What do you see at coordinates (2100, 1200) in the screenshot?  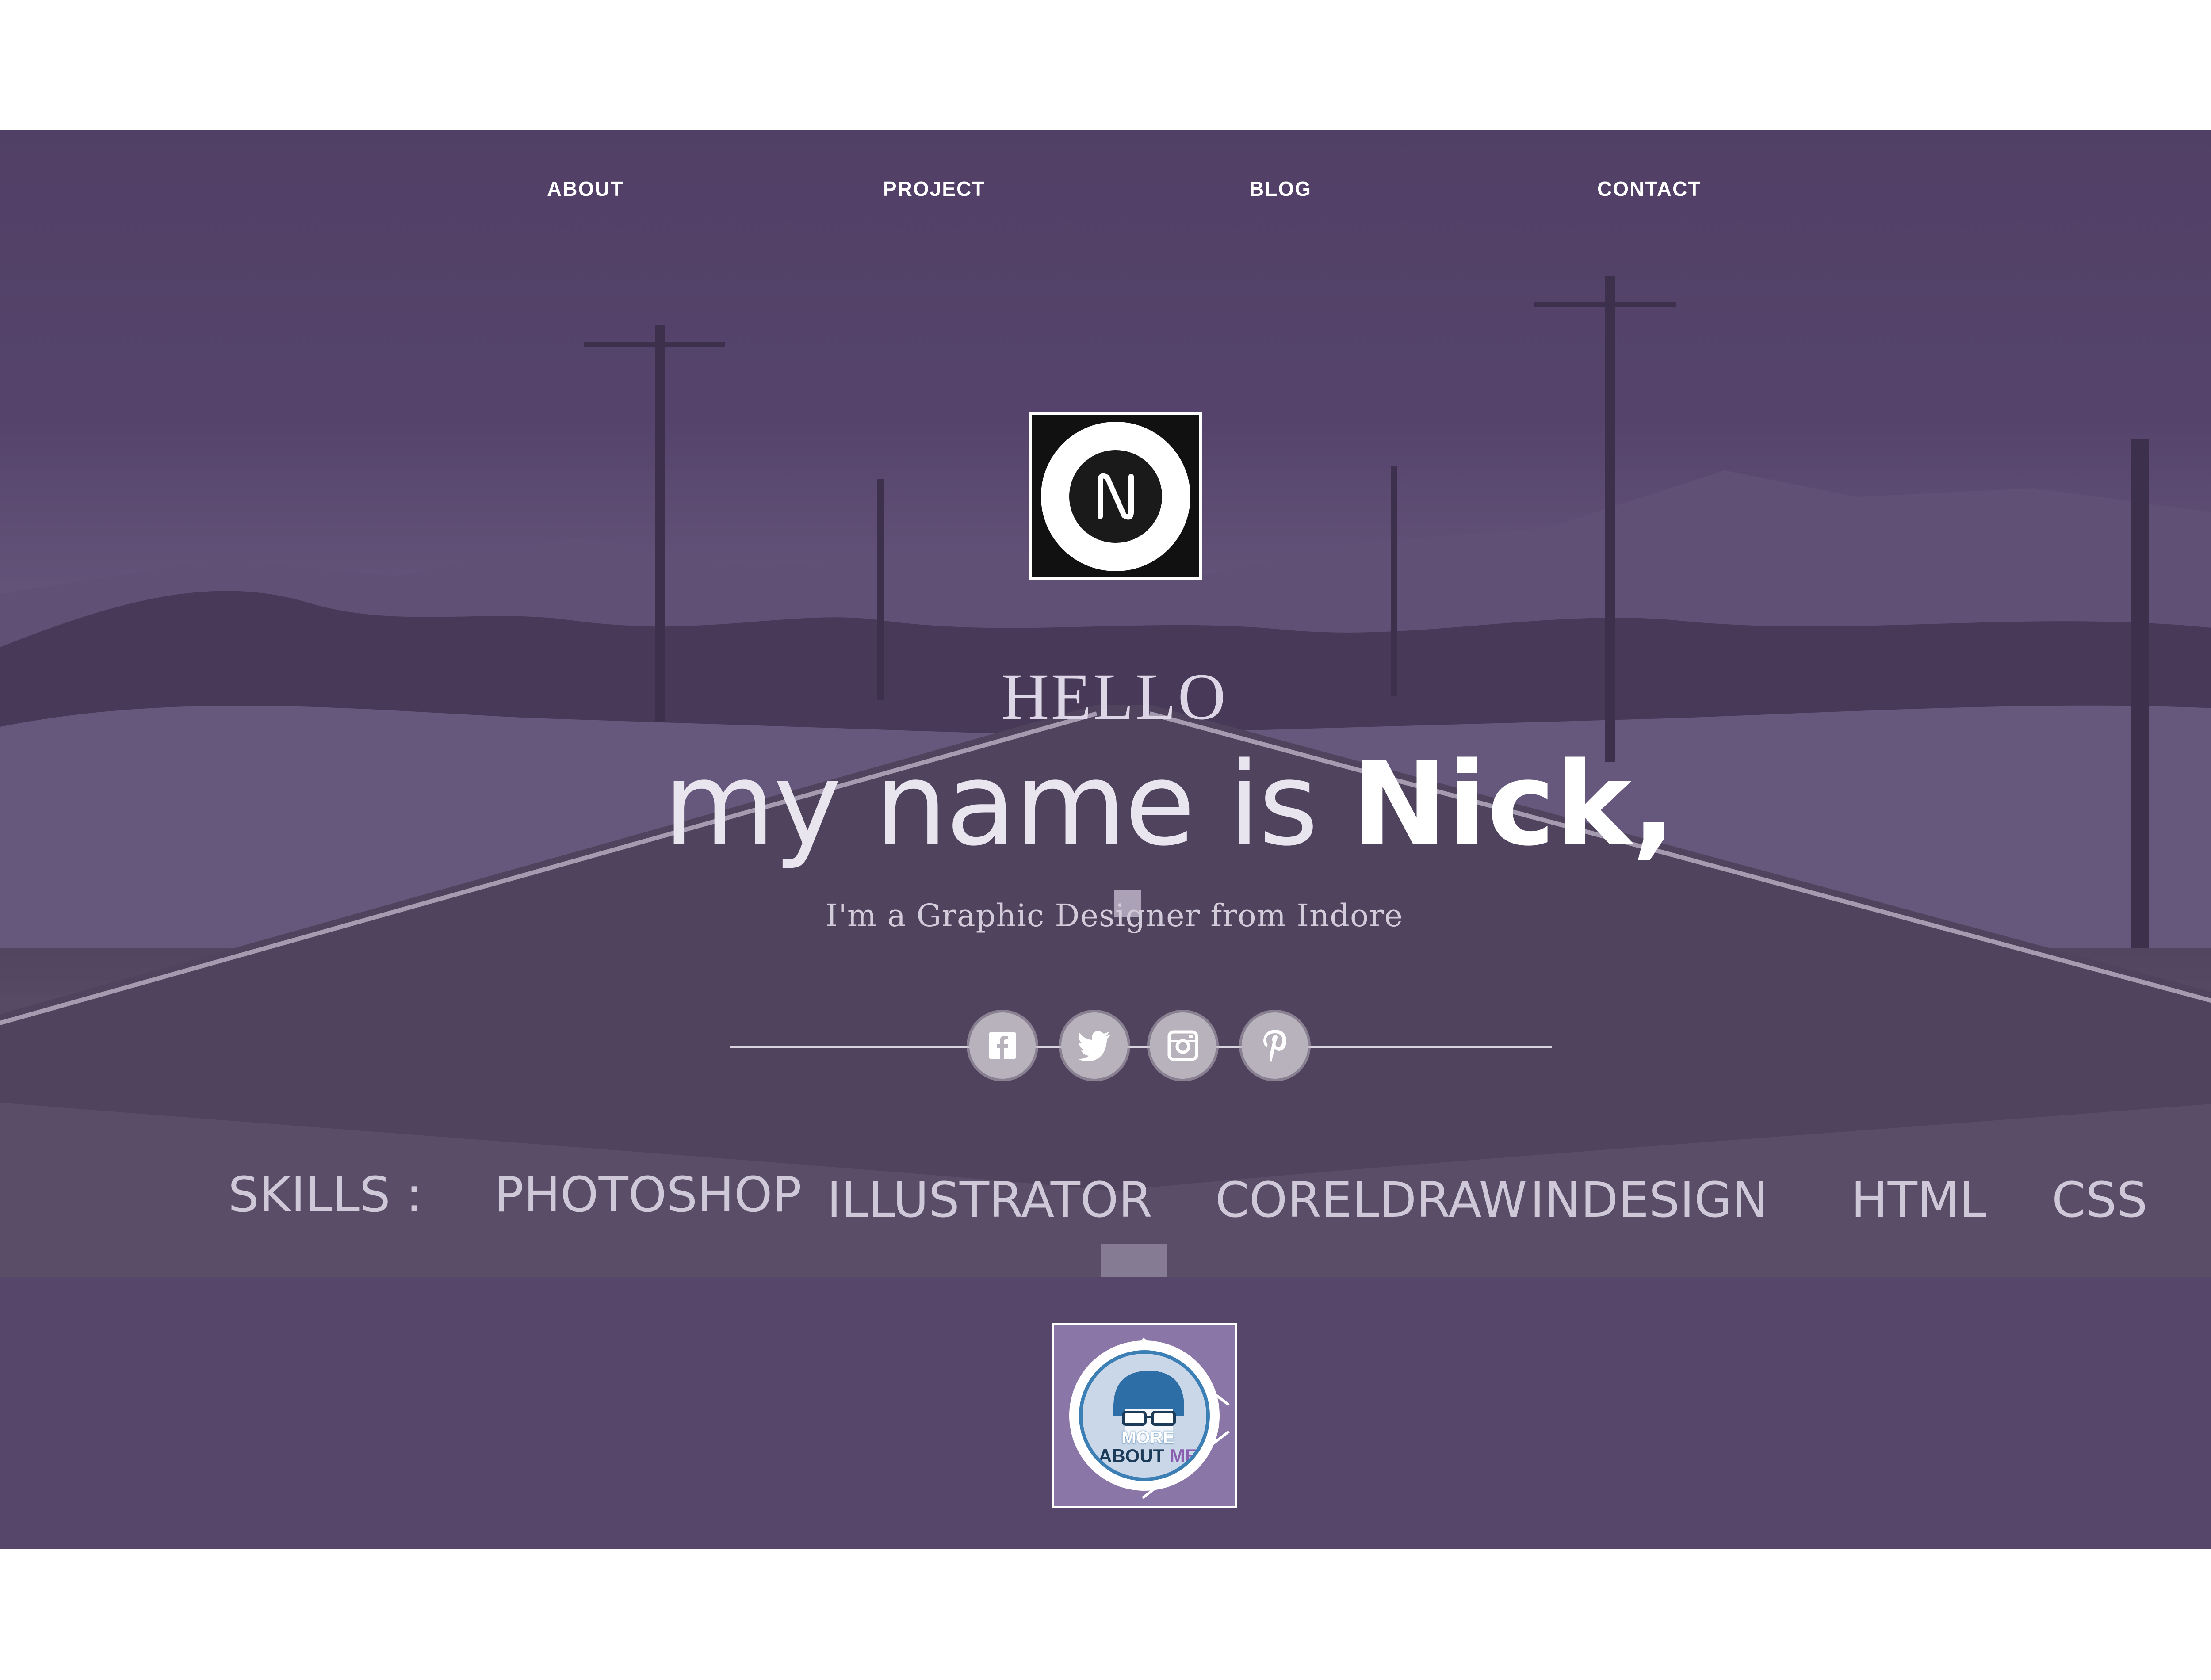 I see `skill-css: CSS` at bounding box center [2100, 1200].